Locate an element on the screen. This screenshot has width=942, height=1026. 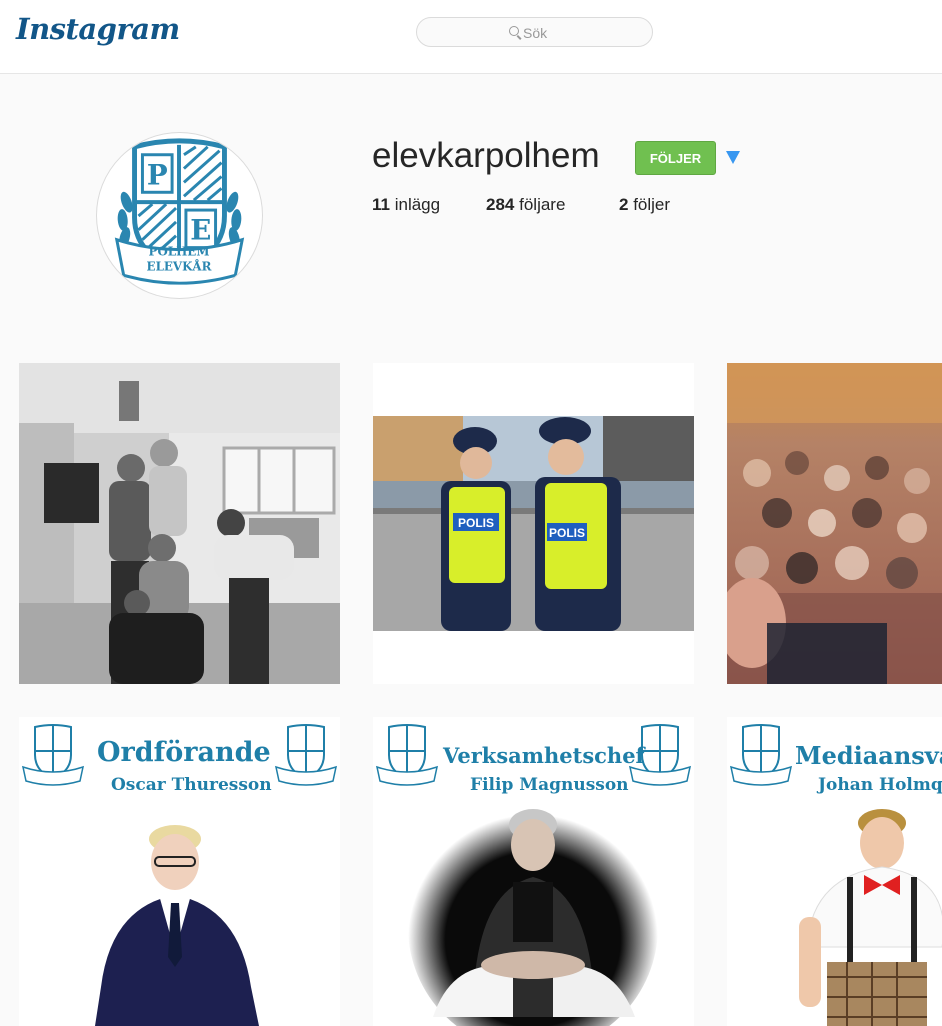
post-thumbnail-poster-verksamhetschef: Verksamhetschef Filip Magnusson is located at coordinates (533, 871).